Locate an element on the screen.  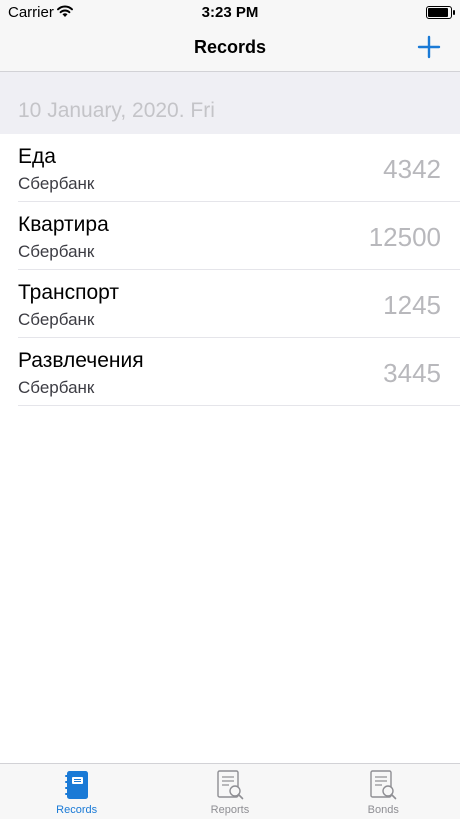
table-row: Транспорт Сбербанк 1245 is located at coordinates (230, 304).